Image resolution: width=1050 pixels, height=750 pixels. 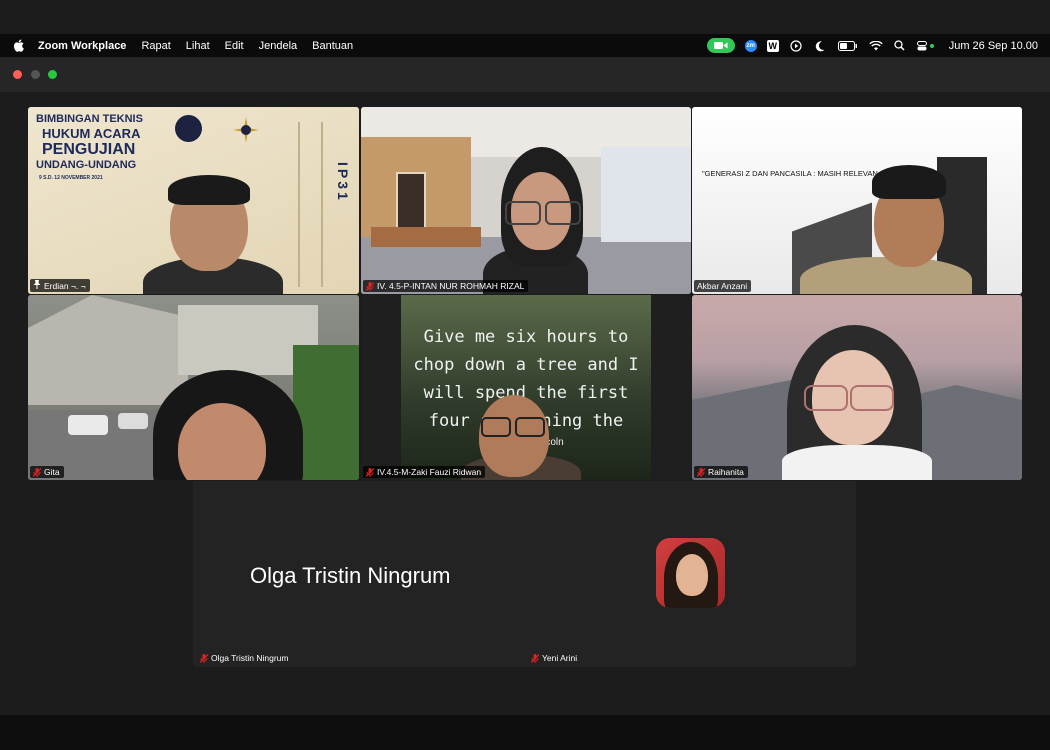 I want to click on search-icon, so click(x=900, y=46).